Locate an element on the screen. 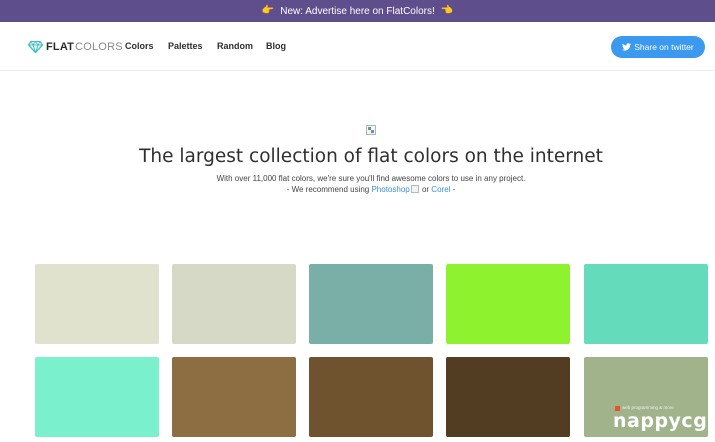 The width and height of the screenshot is (715, 442). nav-palettes: Palettes is located at coordinates (185, 46).